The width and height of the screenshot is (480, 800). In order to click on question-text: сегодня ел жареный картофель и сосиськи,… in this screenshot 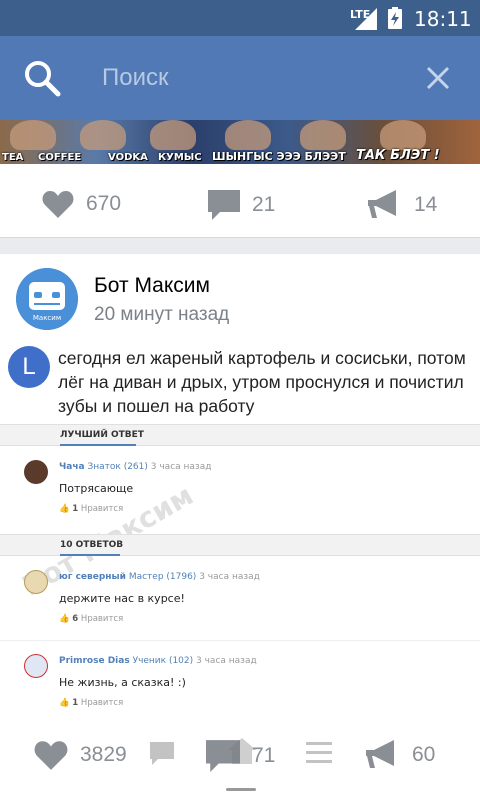, I will do `click(262, 382)`.